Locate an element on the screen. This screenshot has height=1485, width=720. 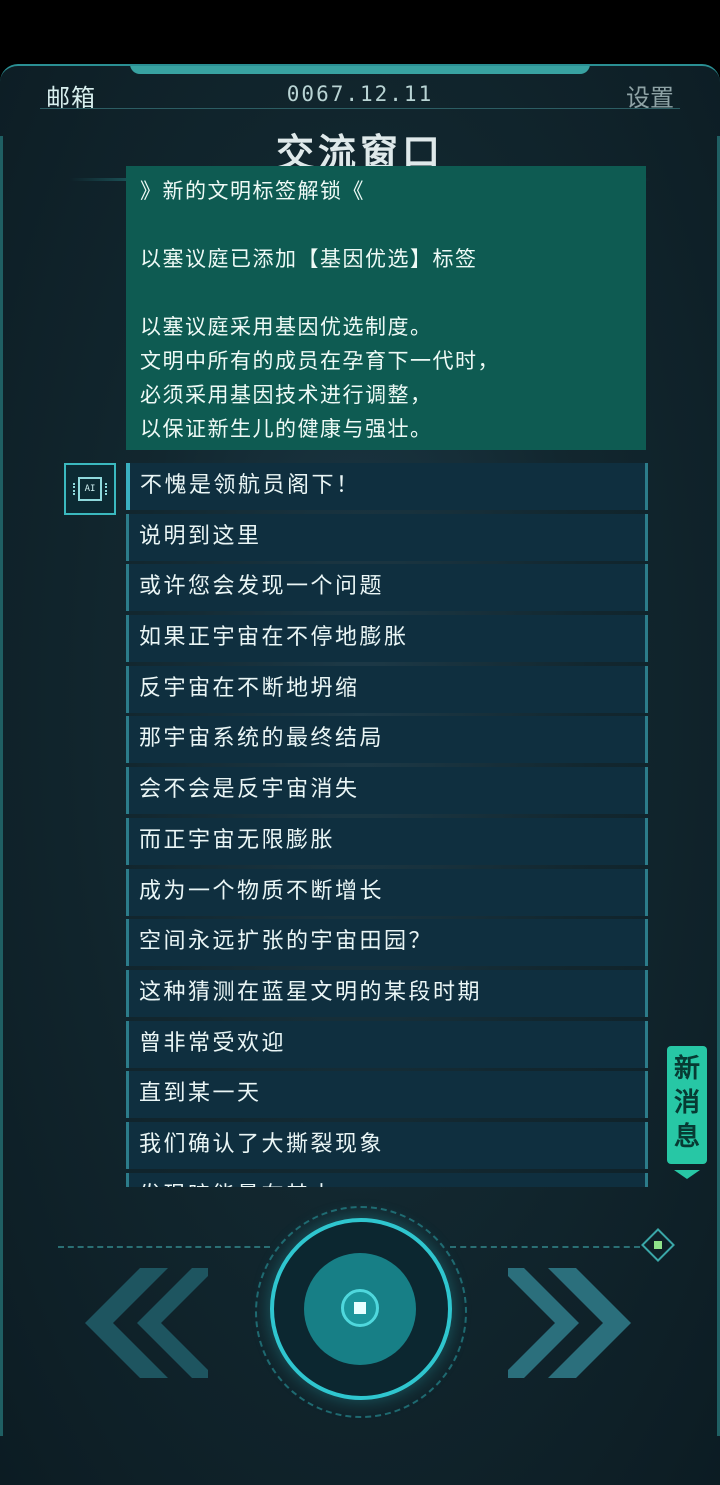
notice-paragraph-line: 必须采用基因技术进行调整， is located at coordinates (286, 395).